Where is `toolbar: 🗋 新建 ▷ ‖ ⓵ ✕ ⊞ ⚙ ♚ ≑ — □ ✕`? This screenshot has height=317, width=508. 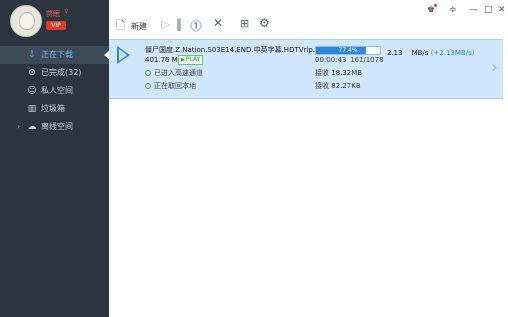
toolbar: 🗋 新建 ▷ ‖ ⓵ ✕ ⊞ ⚙ ♚ ≑ — □ ✕ is located at coordinates (308, 19).